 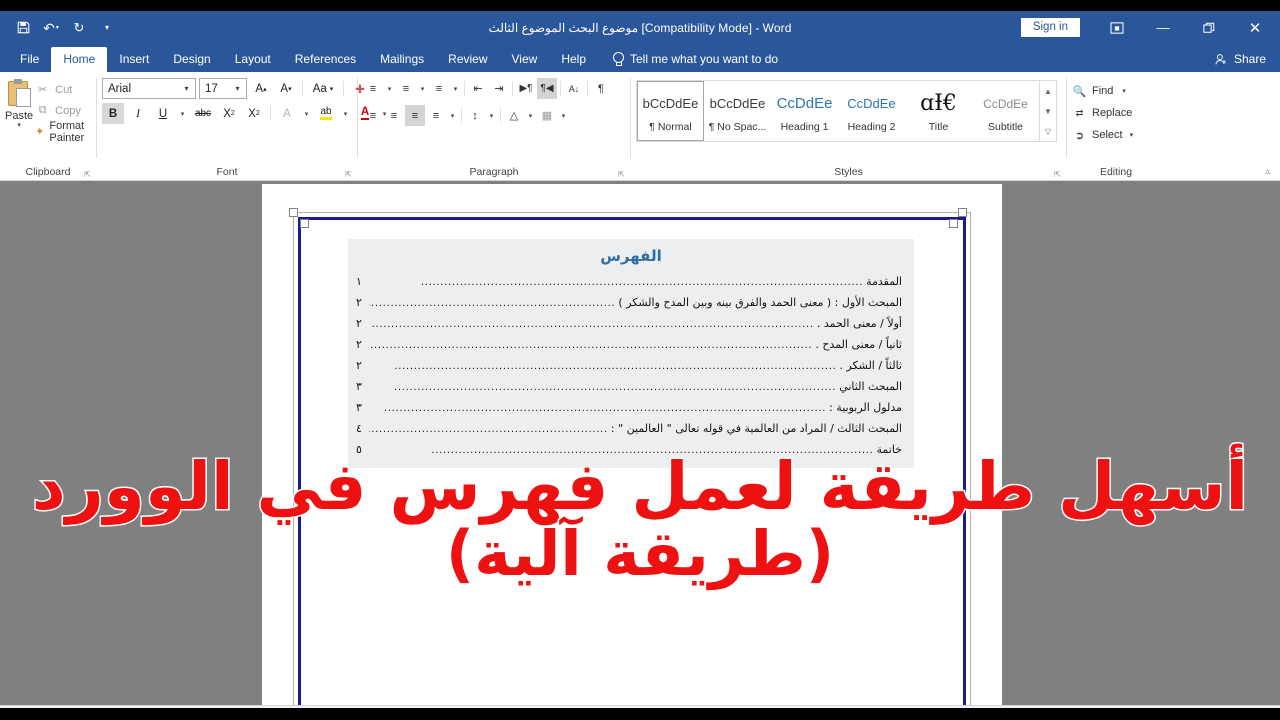 What do you see at coordinates (670, 111) in the screenshot?
I see `style-normal: bCcDdEe ¶ Normal` at bounding box center [670, 111].